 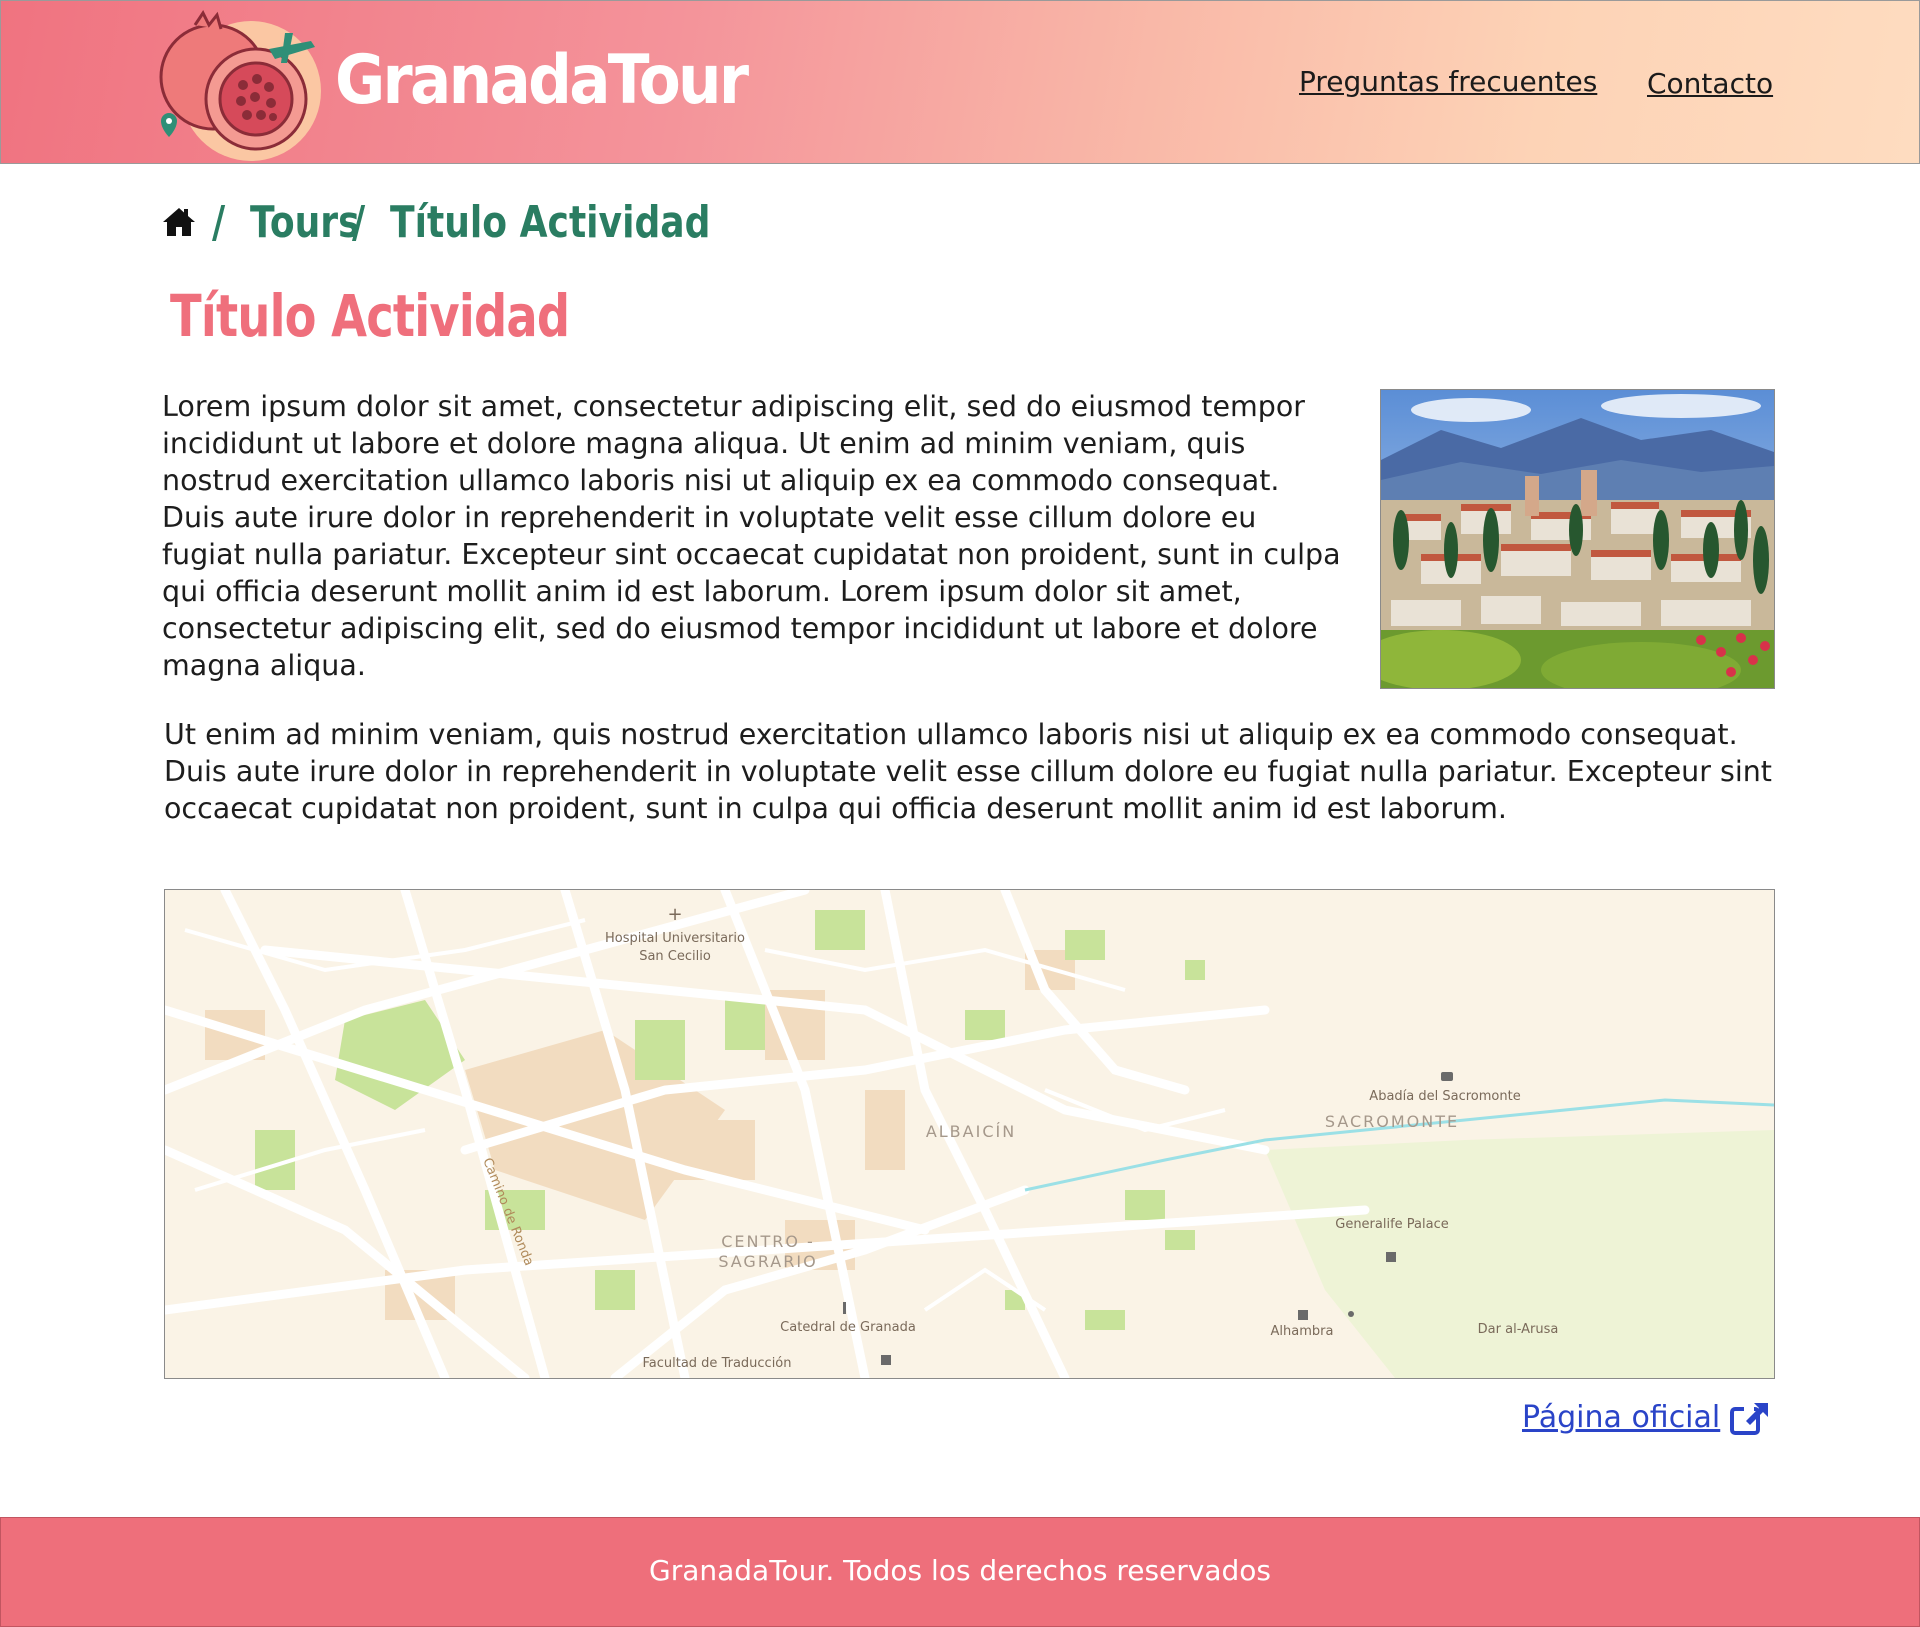 I want to click on map-label-abadia: Abadía del Sacromonte, so click(x=1444, y=1096).